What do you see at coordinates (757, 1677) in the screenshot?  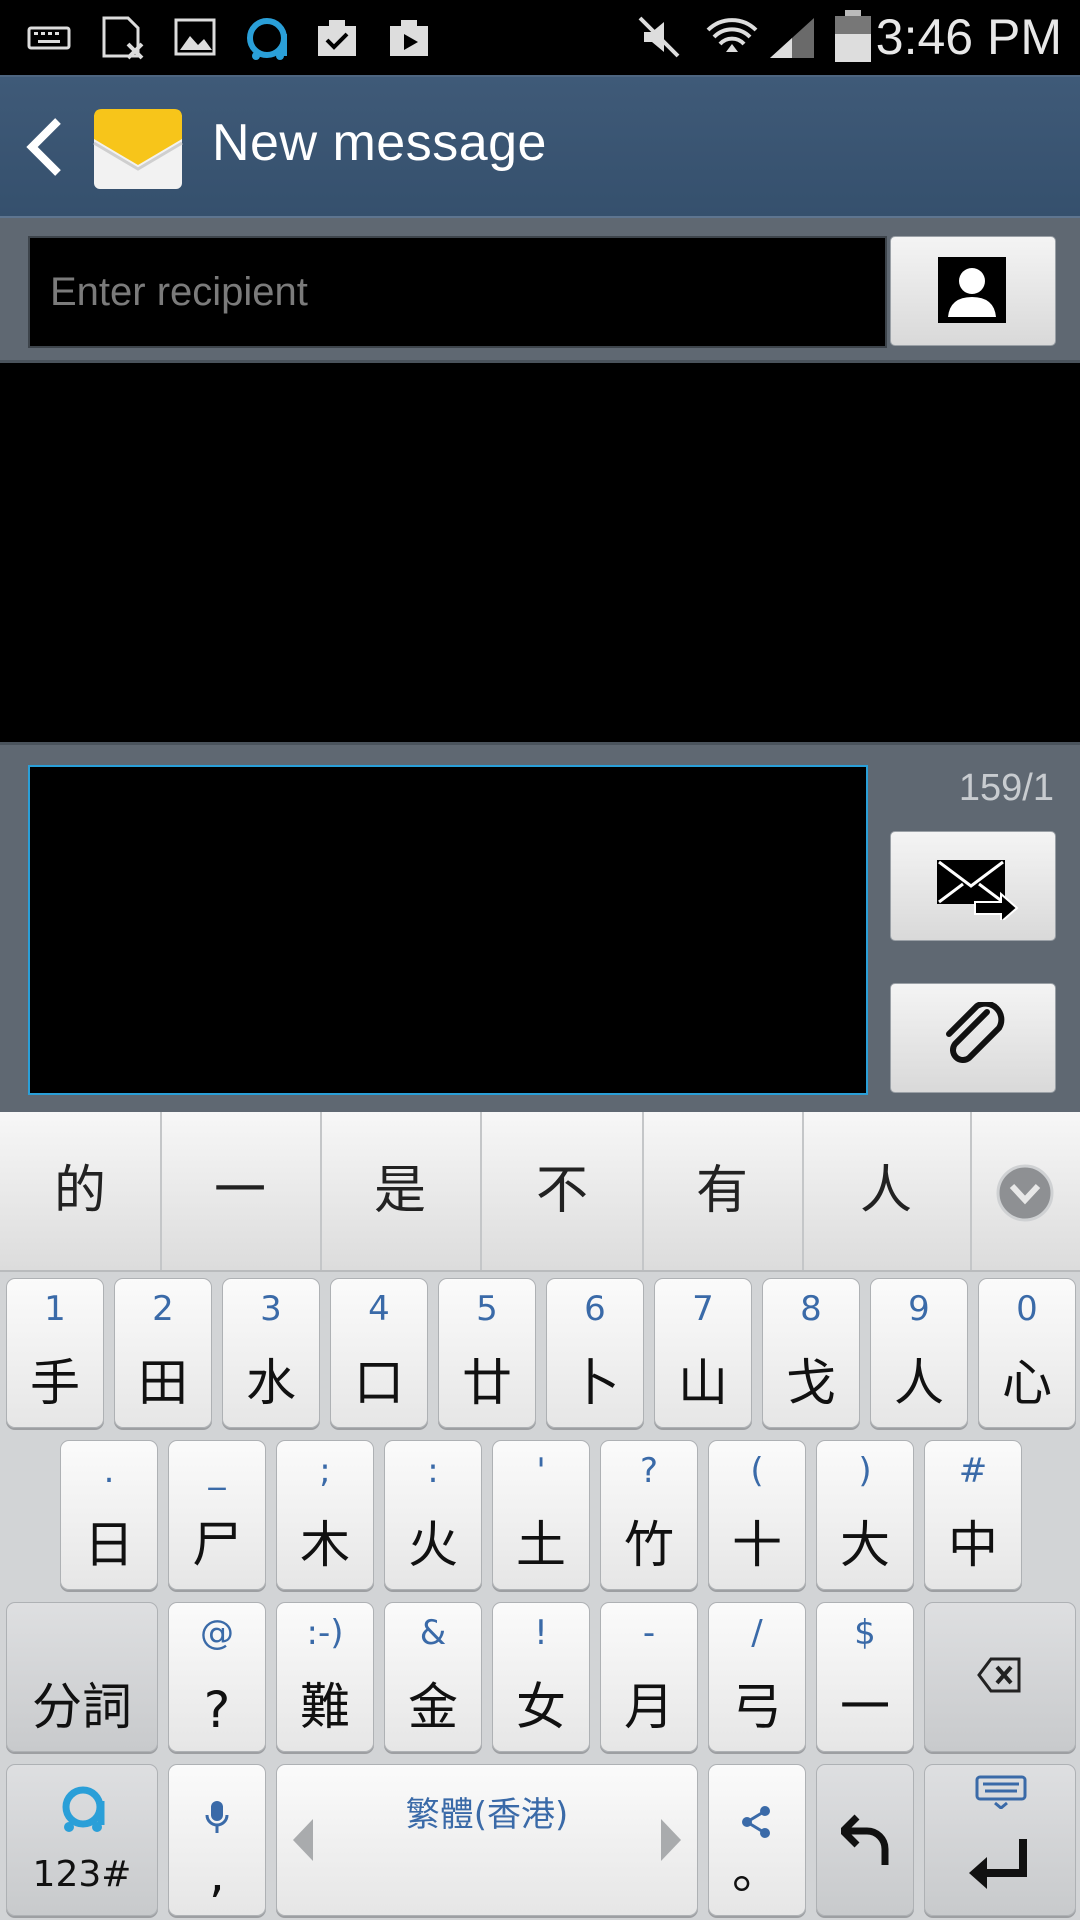 I see `key: / 弓` at bounding box center [757, 1677].